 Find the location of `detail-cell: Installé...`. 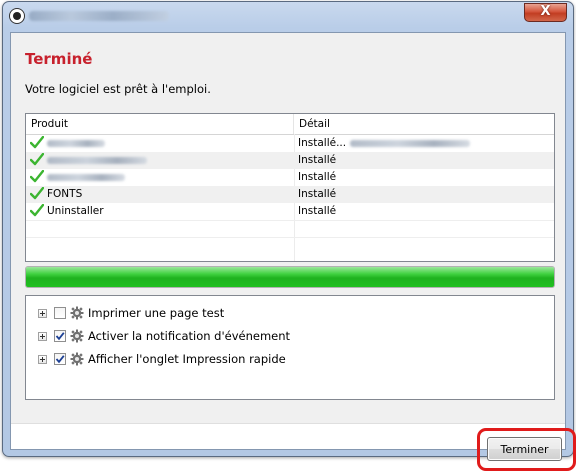

detail-cell: Installé... is located at coordinates (423, 143).